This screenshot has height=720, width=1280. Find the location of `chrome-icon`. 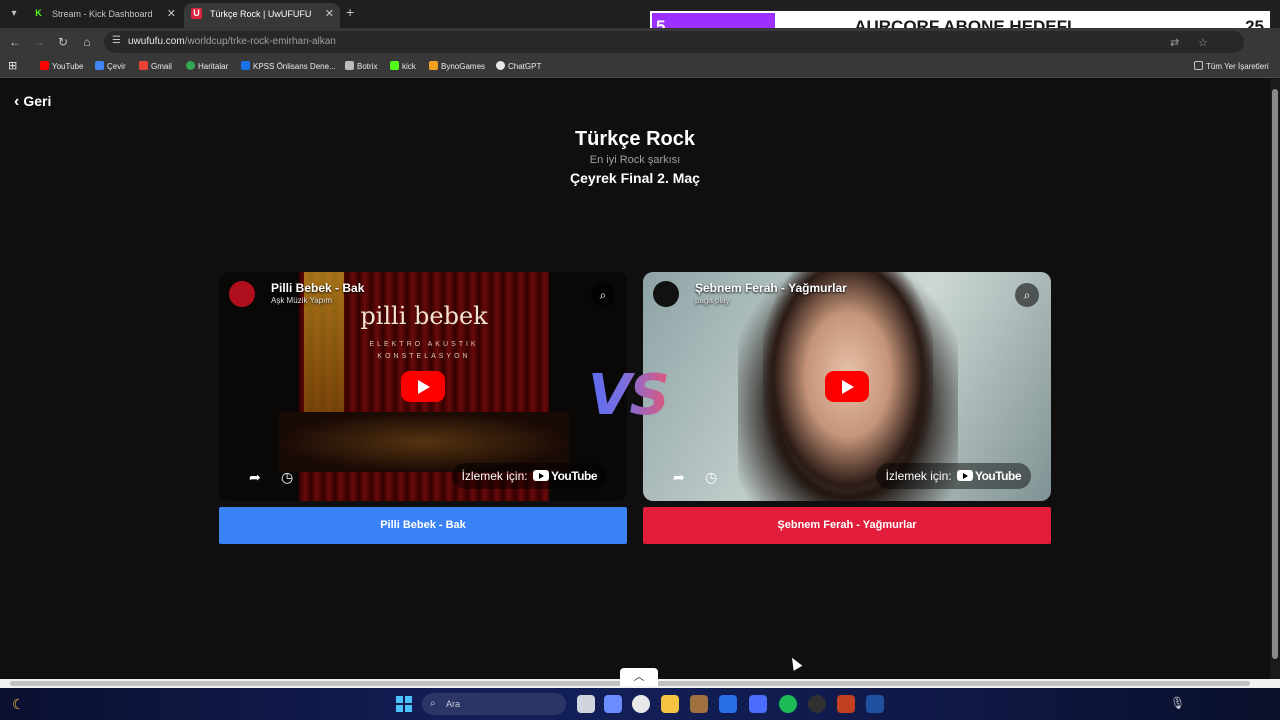

chrome-icon is located at coordinates (641, 704).